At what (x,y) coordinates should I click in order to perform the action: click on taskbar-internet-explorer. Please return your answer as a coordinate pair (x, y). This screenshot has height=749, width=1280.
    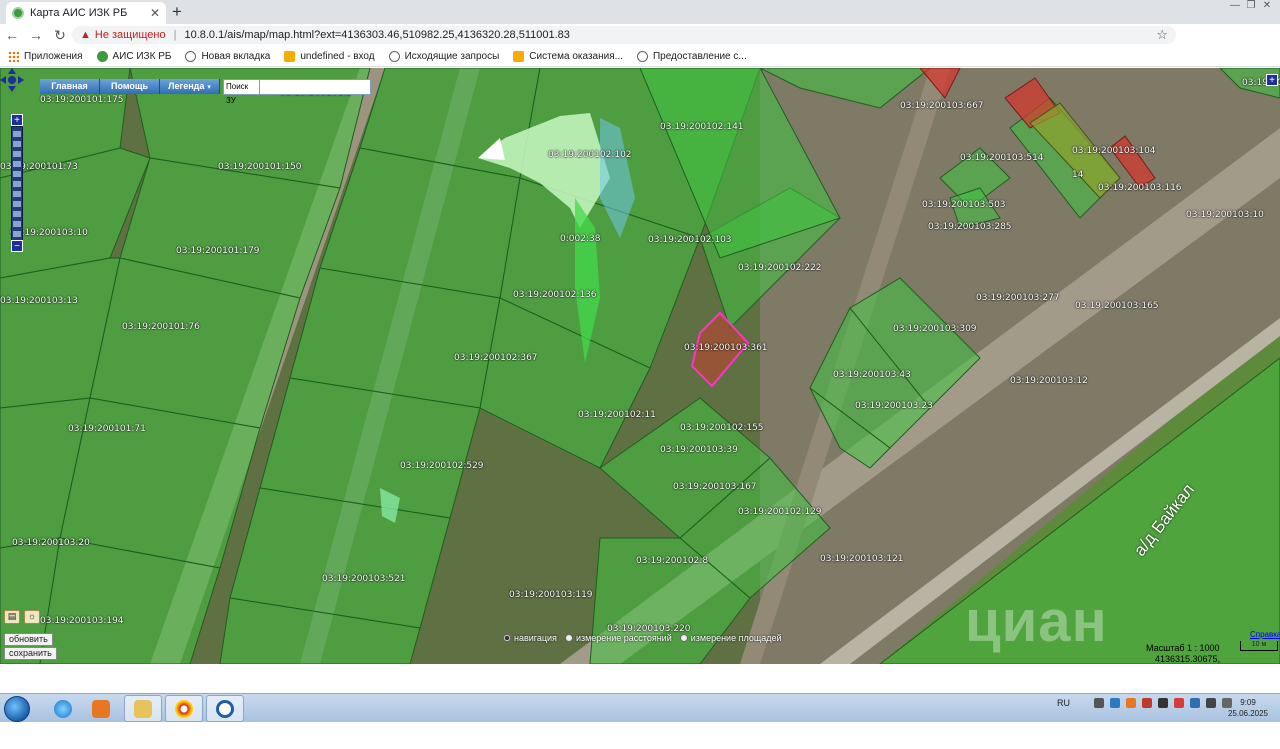
    Looking at the image, I should click on (63, 708).